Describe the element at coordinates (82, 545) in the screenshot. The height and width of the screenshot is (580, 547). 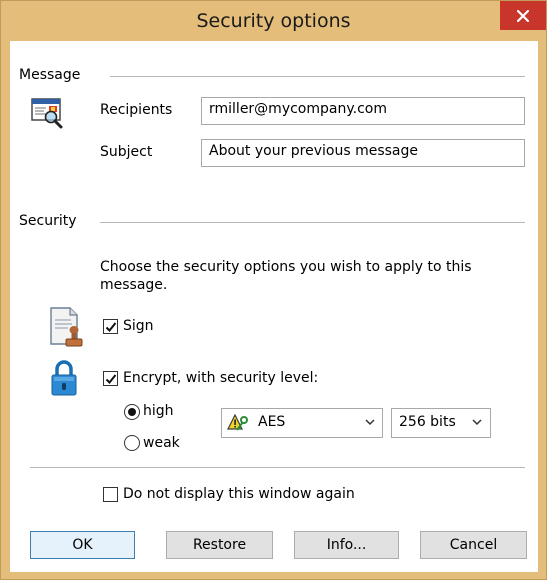
I see `ok-button: OK` at that location.